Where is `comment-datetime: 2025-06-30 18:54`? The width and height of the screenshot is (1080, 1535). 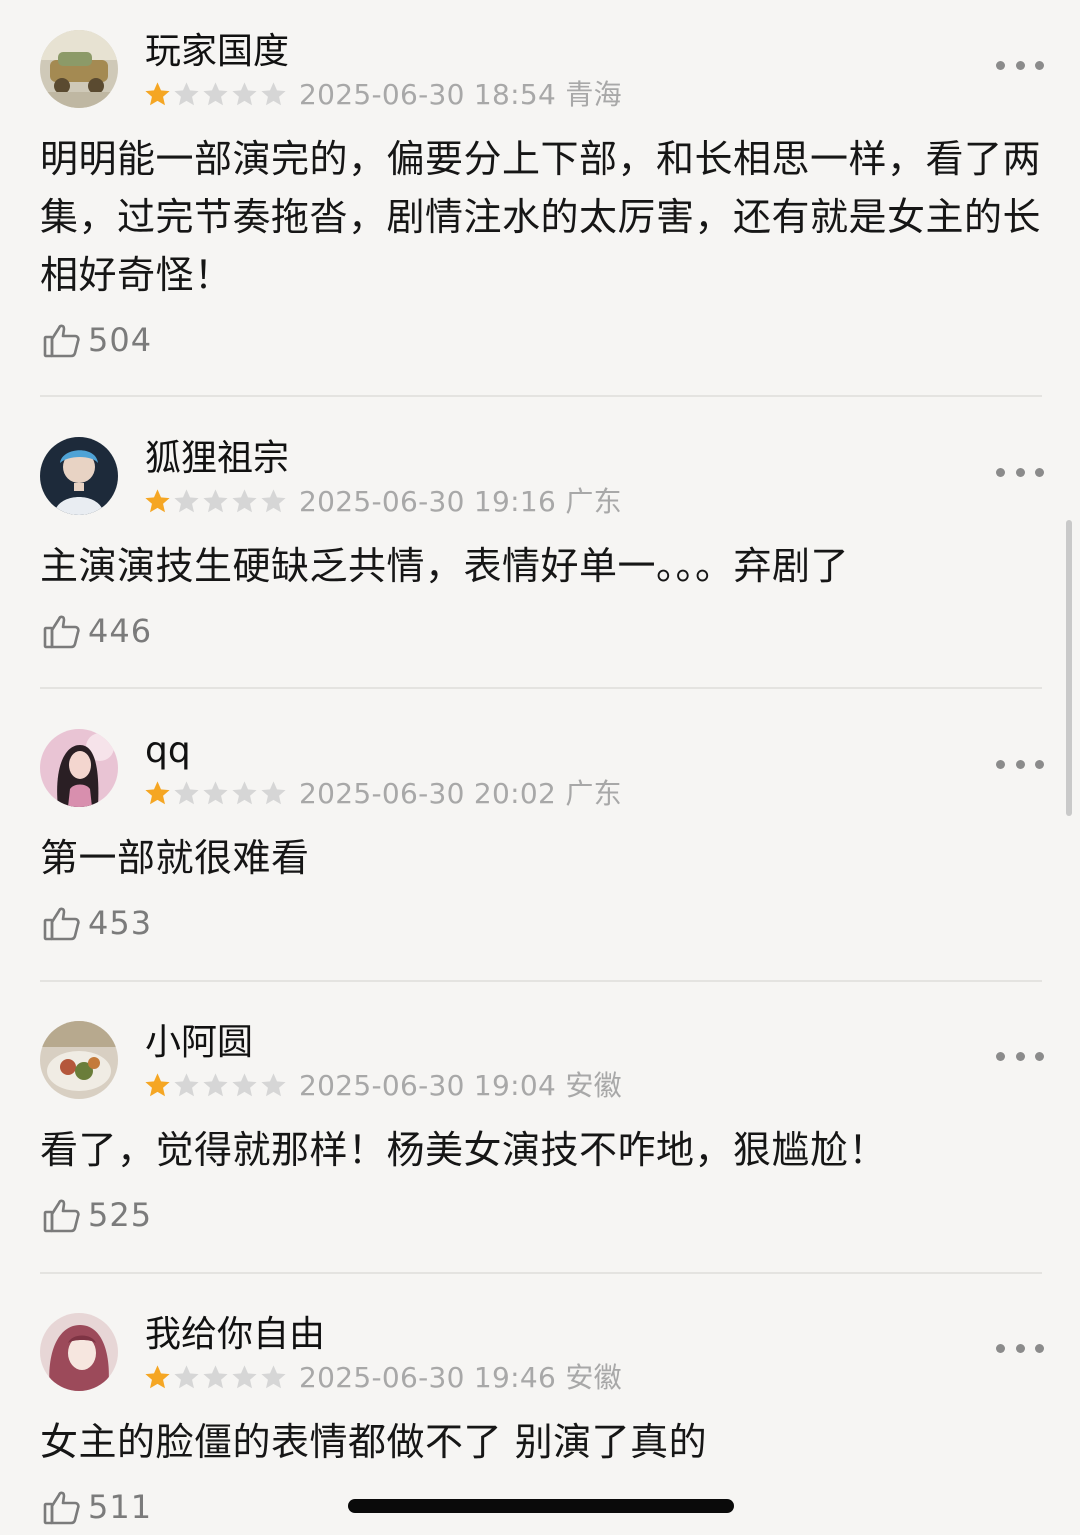 comment-datetime: 2025-06-30 18:54 is located at coordinates (428, 94).